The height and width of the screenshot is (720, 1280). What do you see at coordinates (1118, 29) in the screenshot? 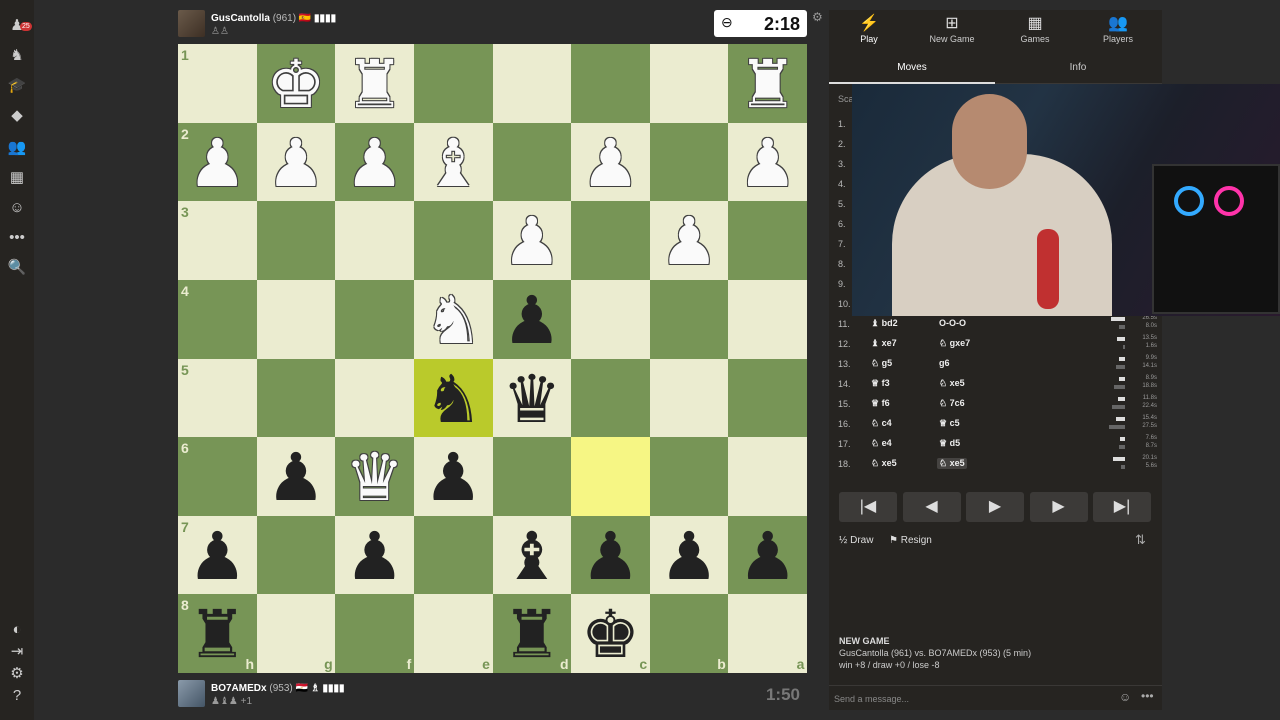
I see `nav-players: 👥 Players` at bounding box center [1118, 29].